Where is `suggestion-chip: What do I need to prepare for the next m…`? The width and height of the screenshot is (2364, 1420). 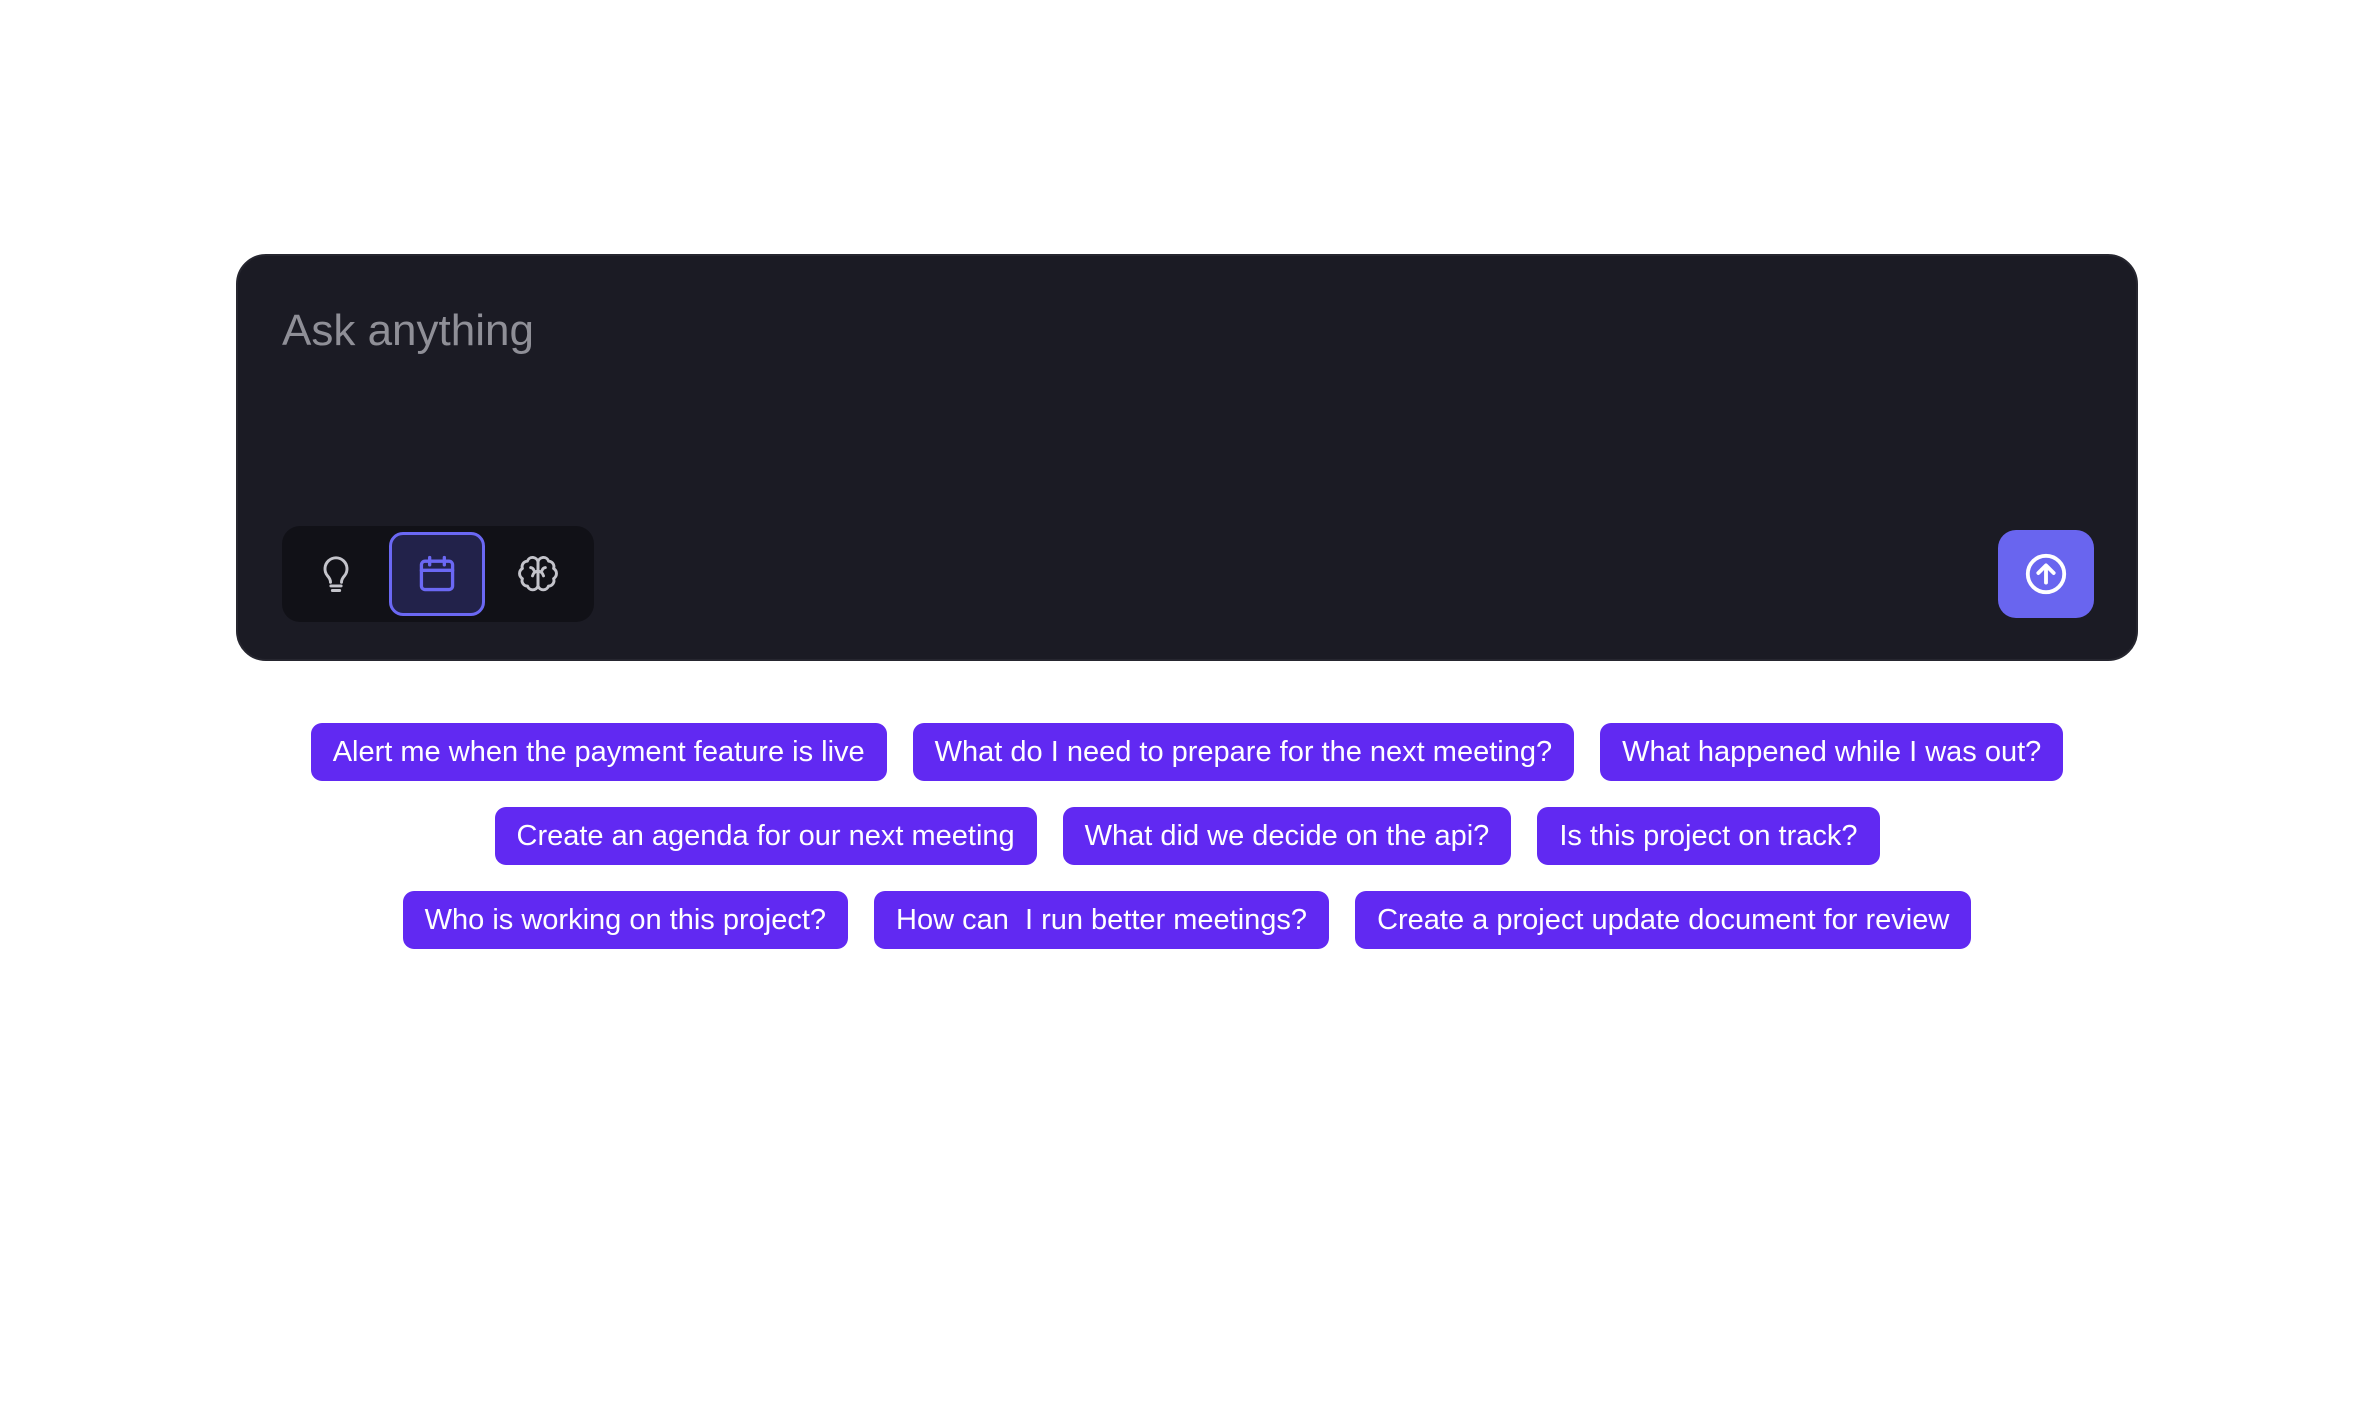
suggestion-chip: What do I need to prepare for the next m… is located at coordinates (1243, 752).